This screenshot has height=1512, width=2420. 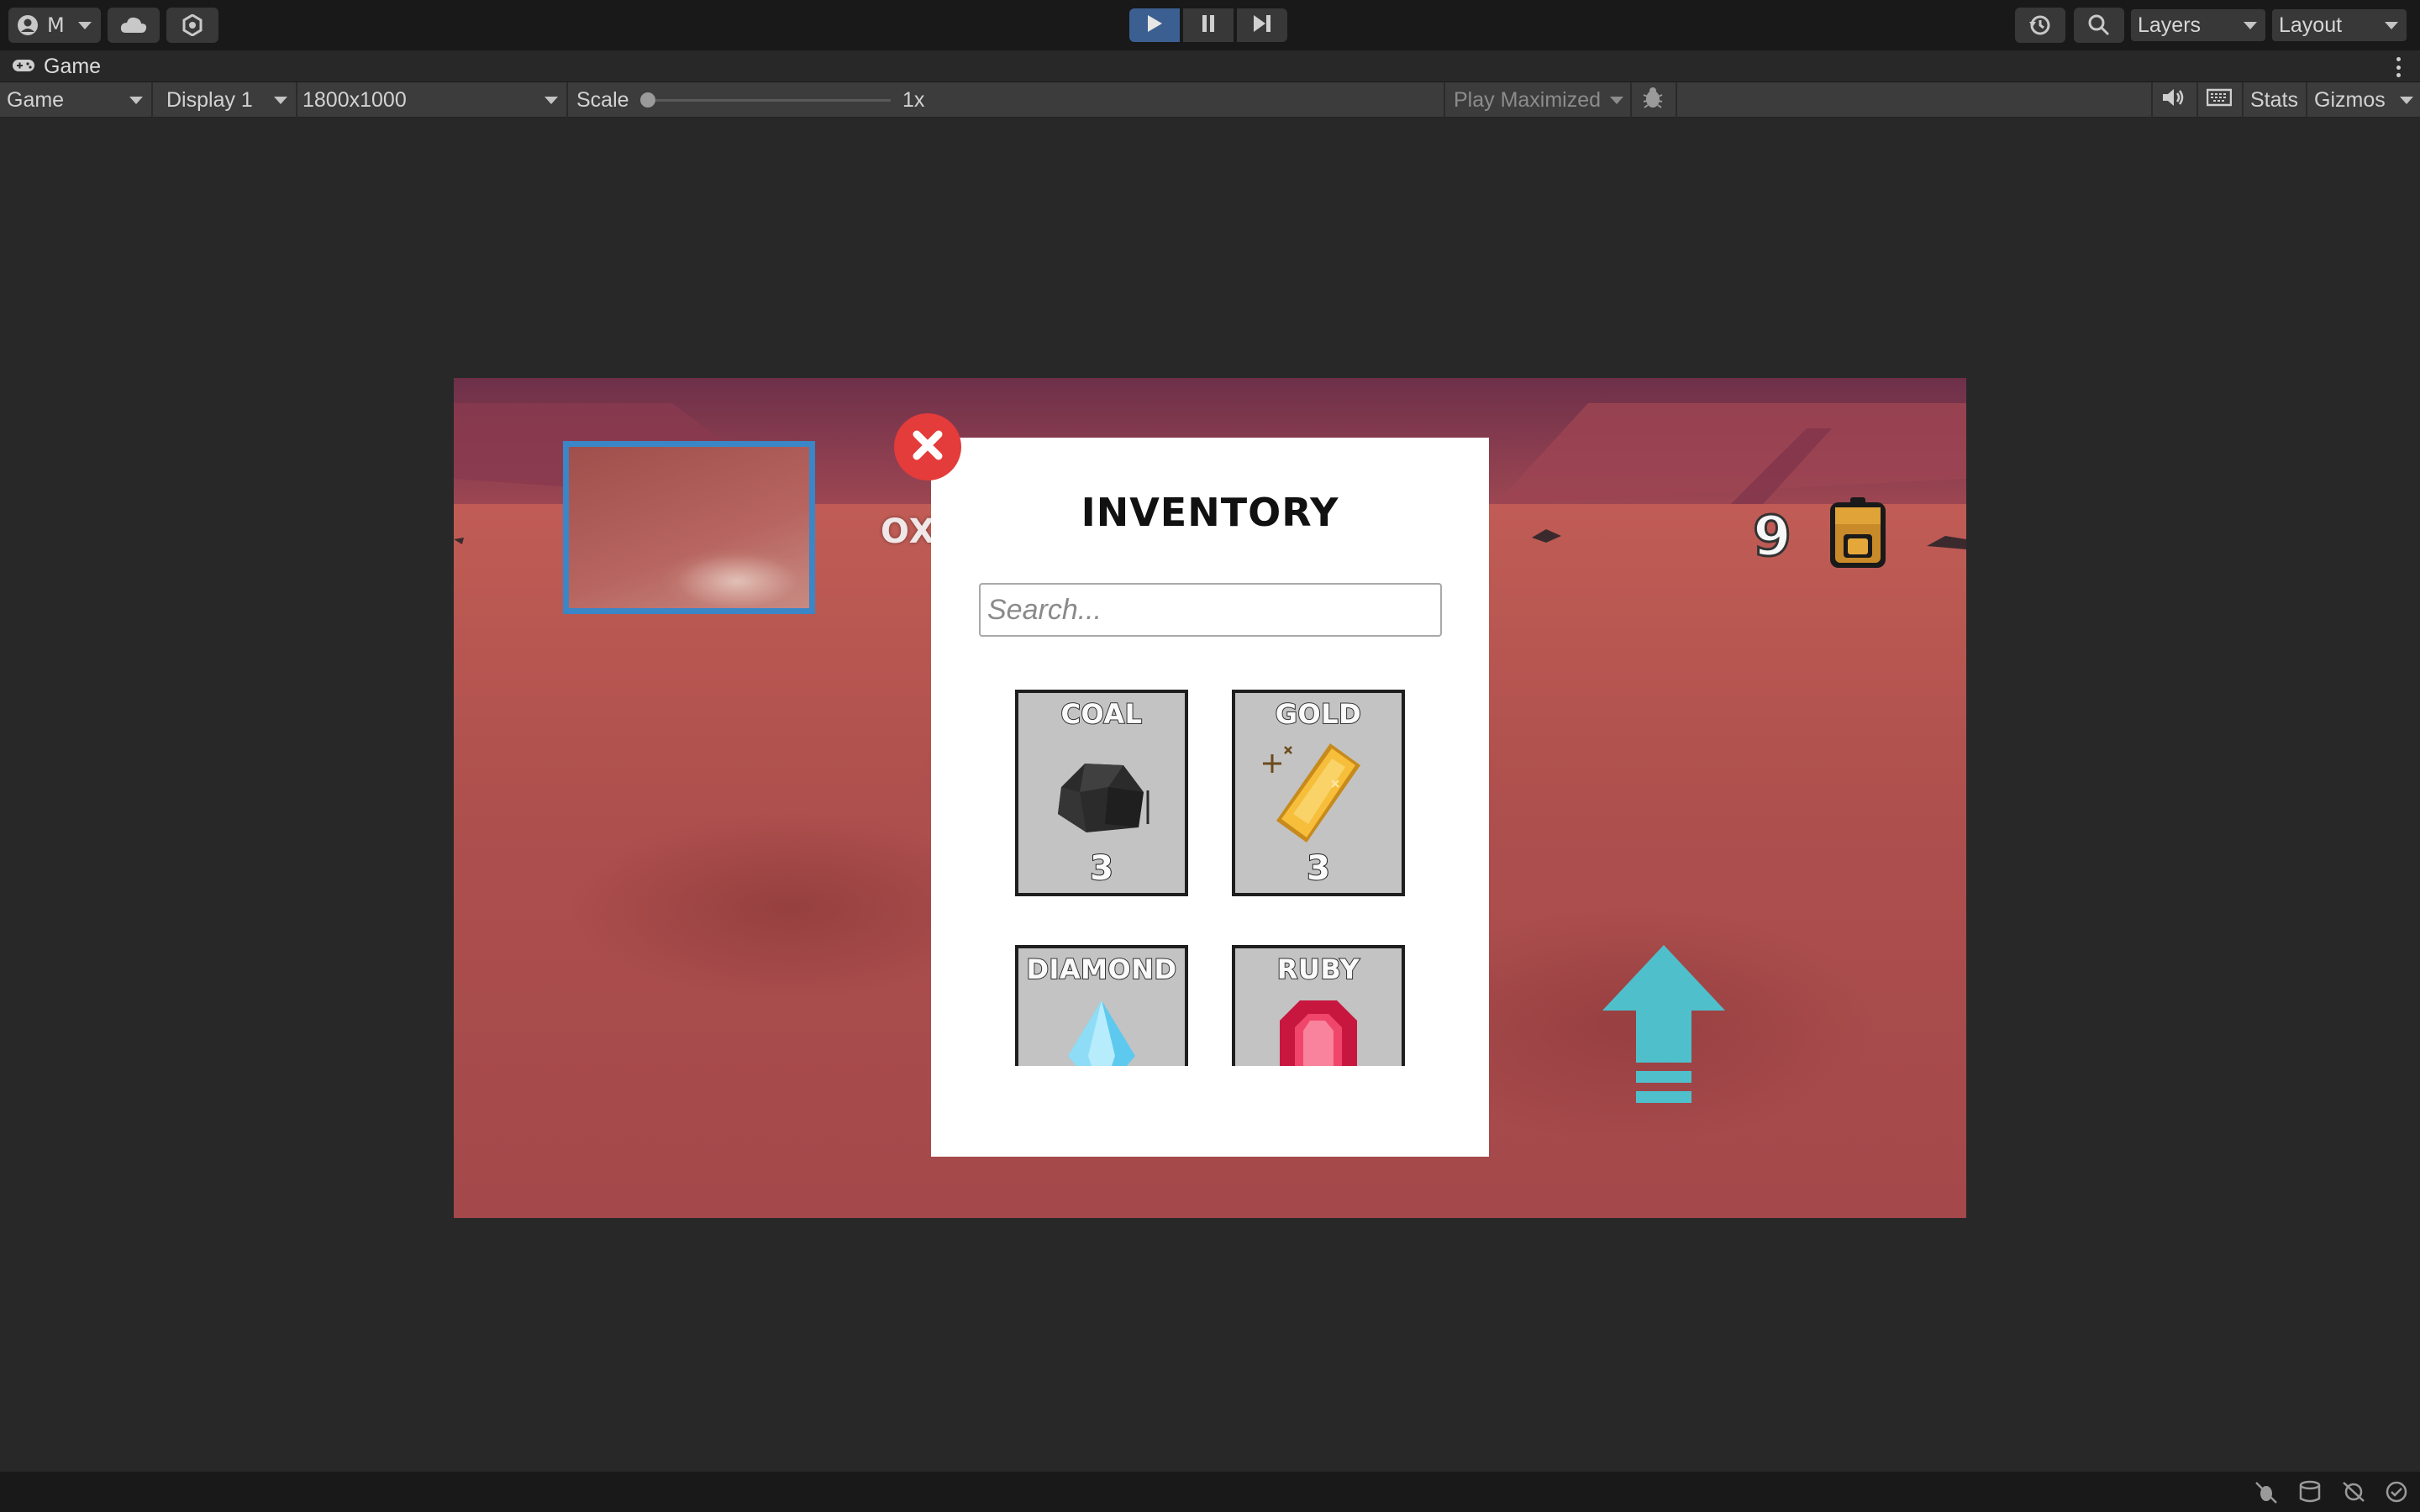 I want to click on play-mode-label: Play Maximized, so click(x=1528, y=99).